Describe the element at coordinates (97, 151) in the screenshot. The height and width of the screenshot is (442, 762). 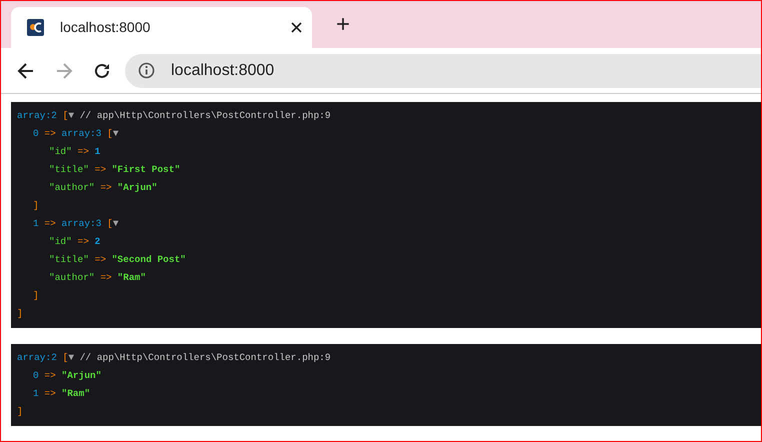
I see `number-value: 1` at that location.